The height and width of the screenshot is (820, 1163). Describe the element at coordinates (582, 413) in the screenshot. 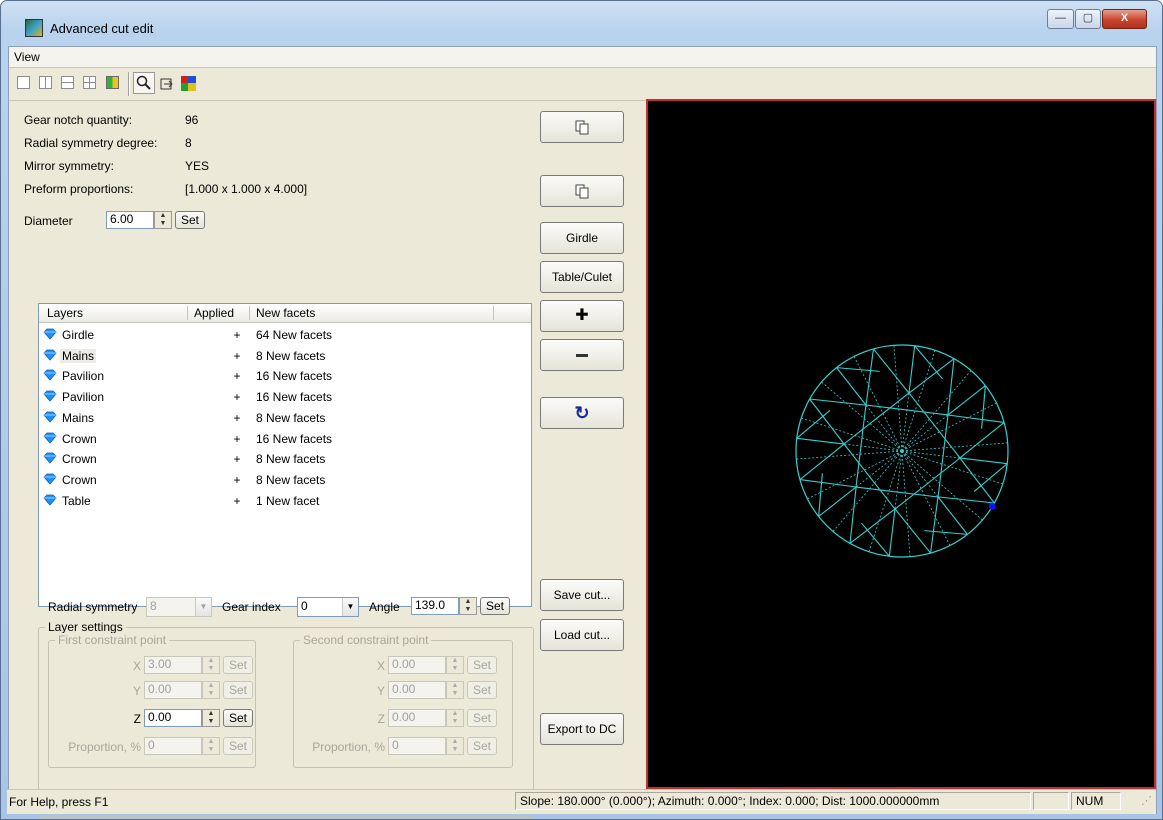

I see `rotate-layer-button: ↻` at that location.